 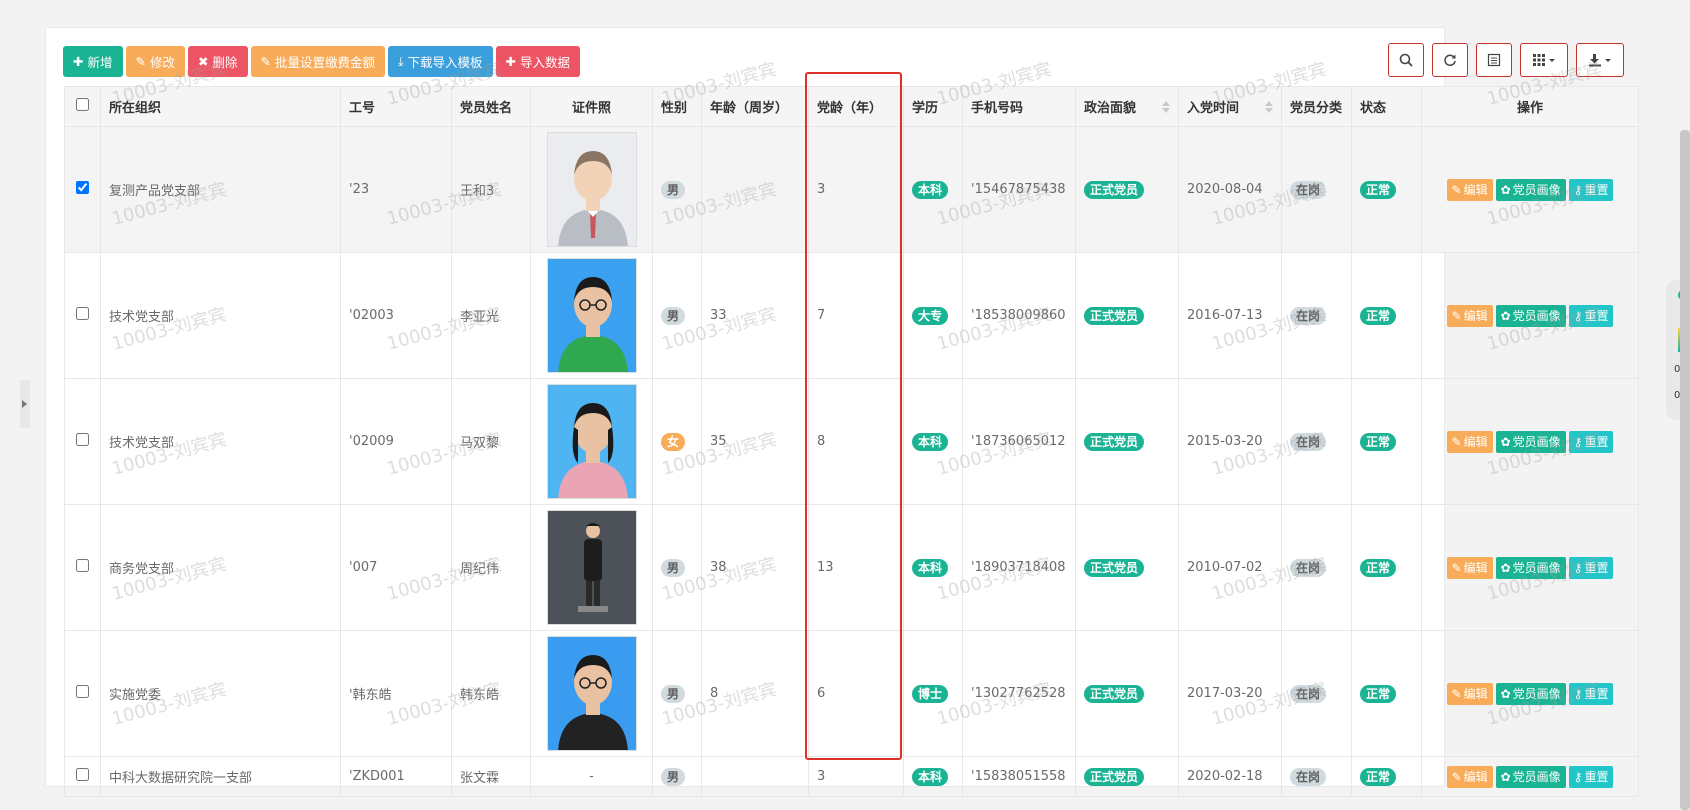 What do you see at coordinates (1386, 106) in the screenshot?
I see `col-status: 状态` at bounding box center [1386, 106].